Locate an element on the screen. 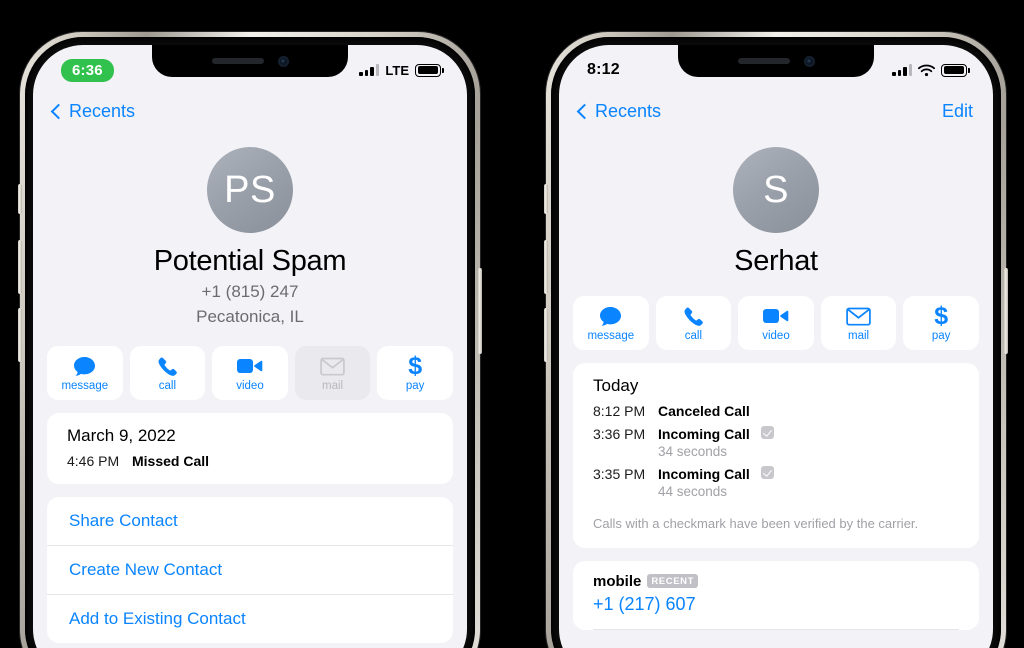 The width and height of the screenshot is (1024, 648). pay-button-label: pay is located at coordinates (415, 386).